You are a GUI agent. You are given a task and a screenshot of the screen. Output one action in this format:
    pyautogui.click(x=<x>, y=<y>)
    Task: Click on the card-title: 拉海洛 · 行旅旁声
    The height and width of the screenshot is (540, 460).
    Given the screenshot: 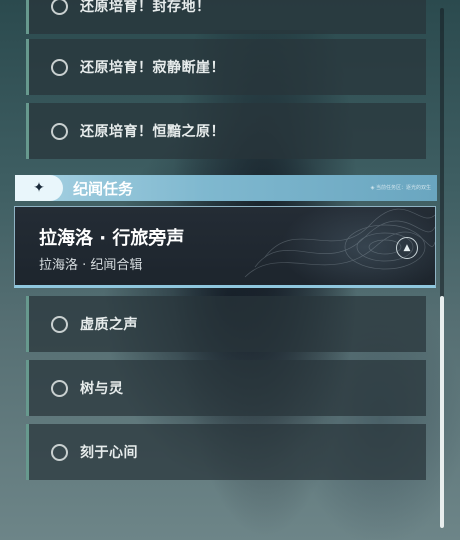 What is the action you would take?
    pyautogui.click(x=112, y=238)
    